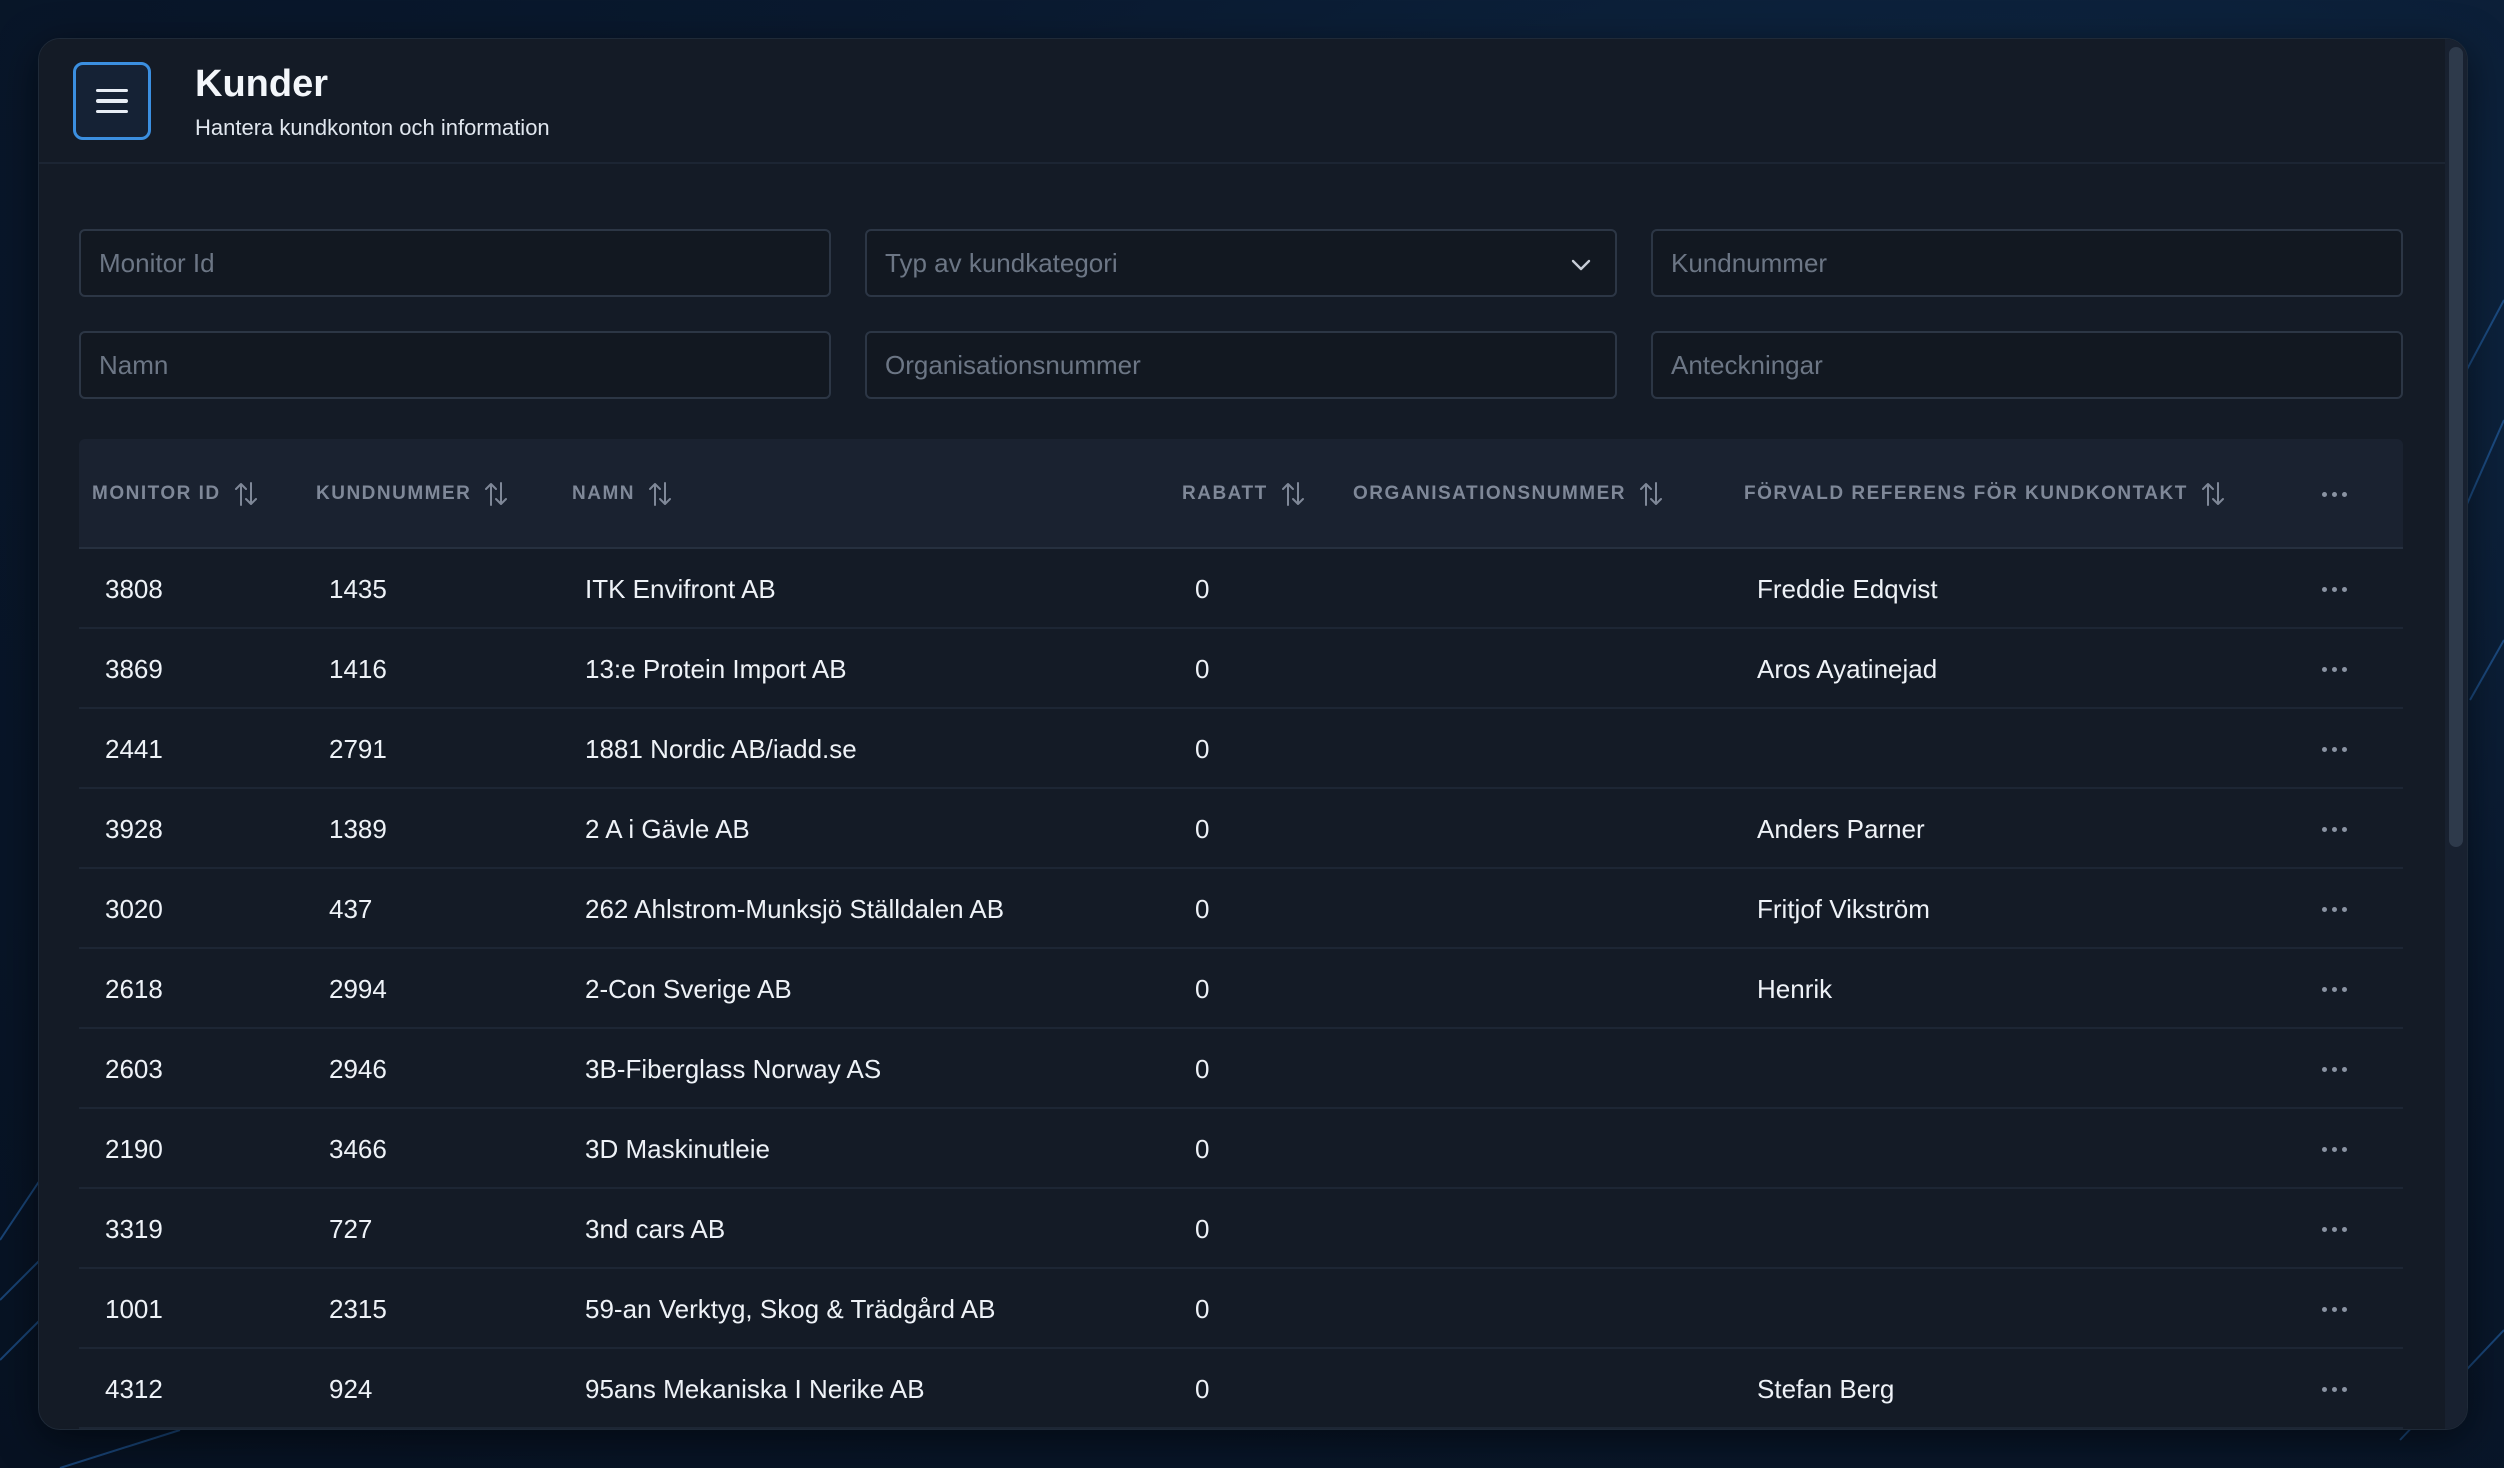  I want to click on table-row: 2603 2946 3B-Fiberglass Norway AS 0, so click(1241, 1069).